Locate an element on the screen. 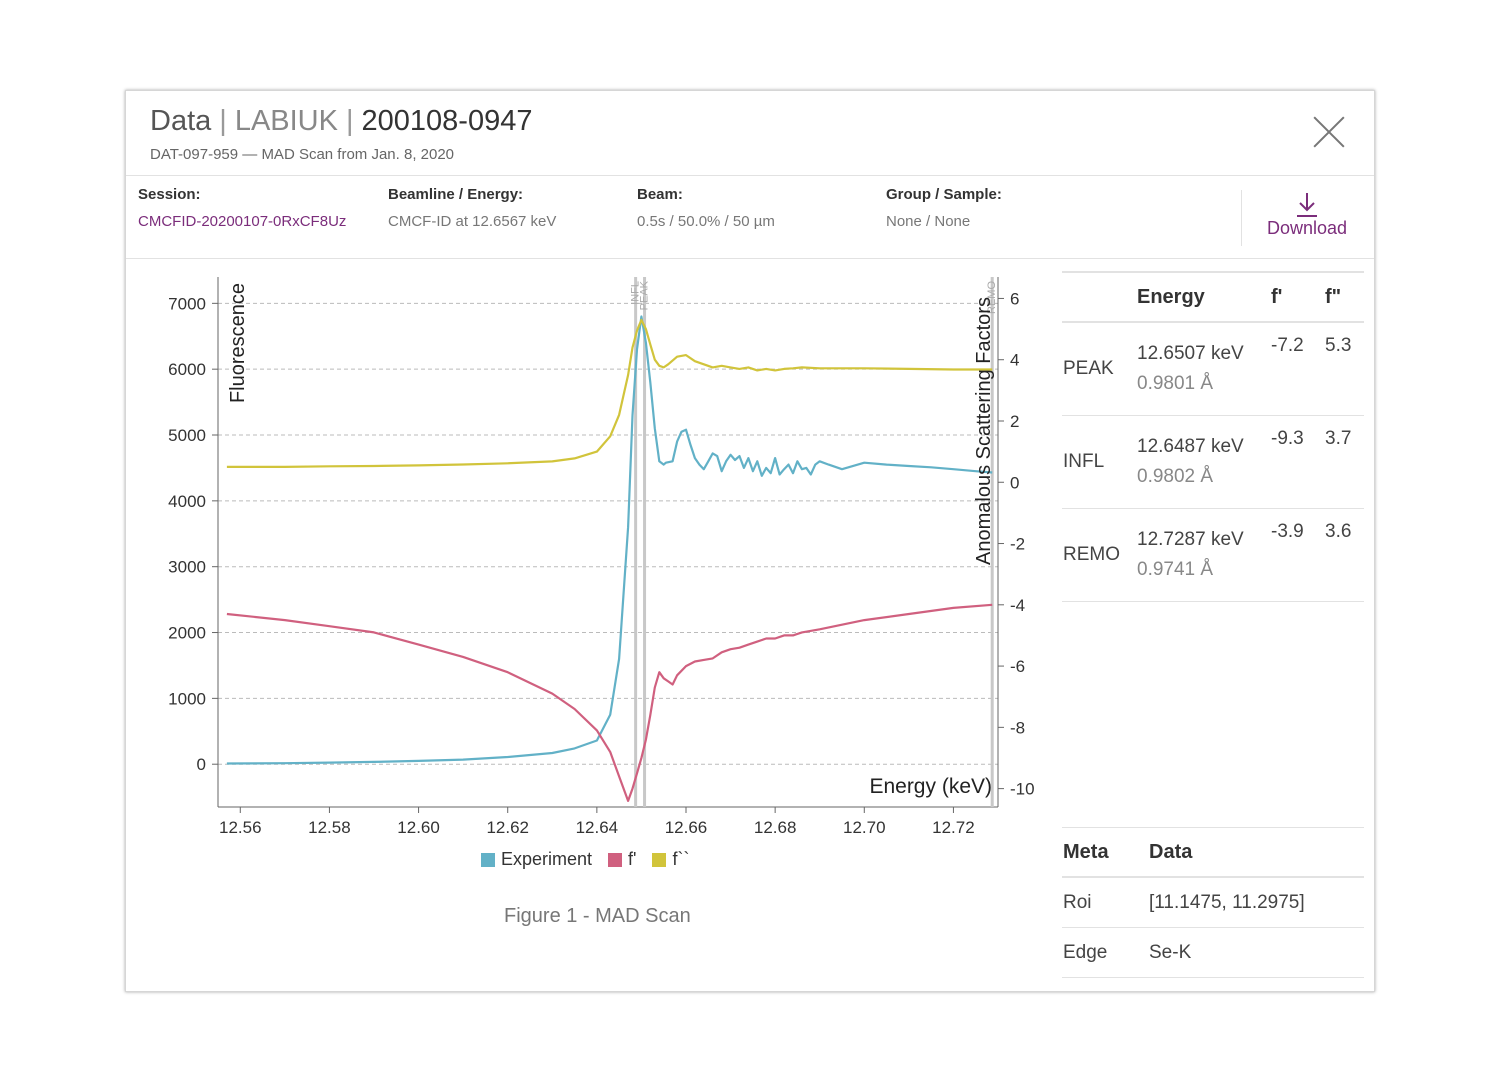  group-field: Group / Sample: None / None is located at coordinates (944, 208).